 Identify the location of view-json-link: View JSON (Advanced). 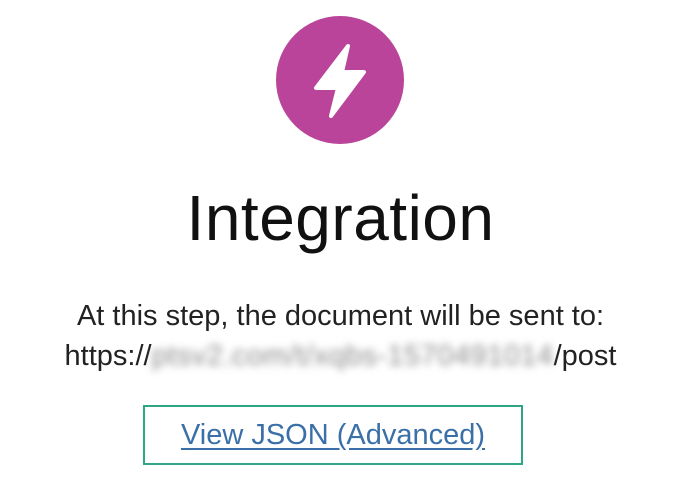
(333, 435).